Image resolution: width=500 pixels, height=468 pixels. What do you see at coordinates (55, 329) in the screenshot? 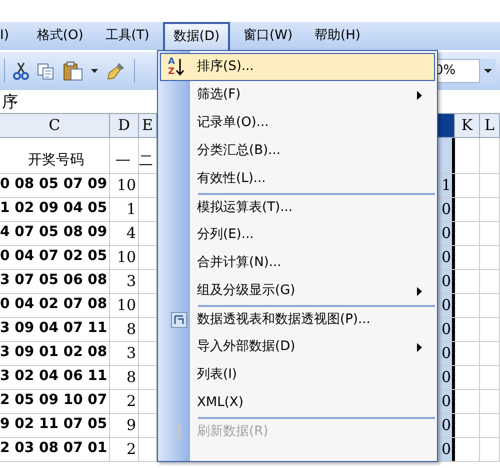
I see `table-cell: 3 09 04 07 11` at bounding box center [55, 329].